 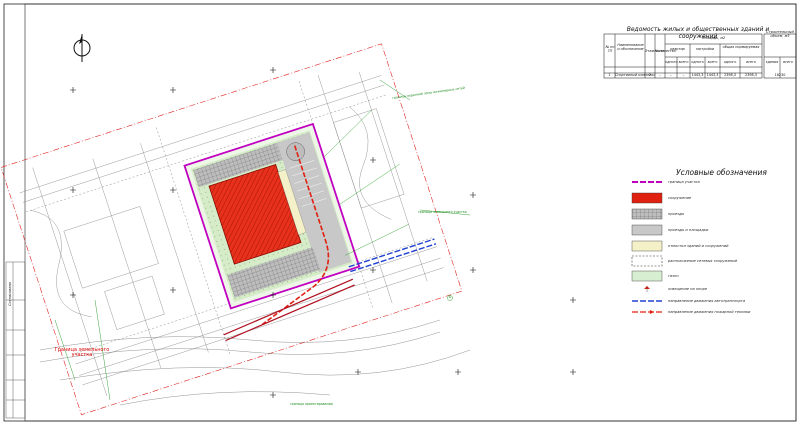 What do you see at coordinates (630, 47) in the screenshot?
I see `col-name: Наименование и обозначение` at bounding box center [630, 47].